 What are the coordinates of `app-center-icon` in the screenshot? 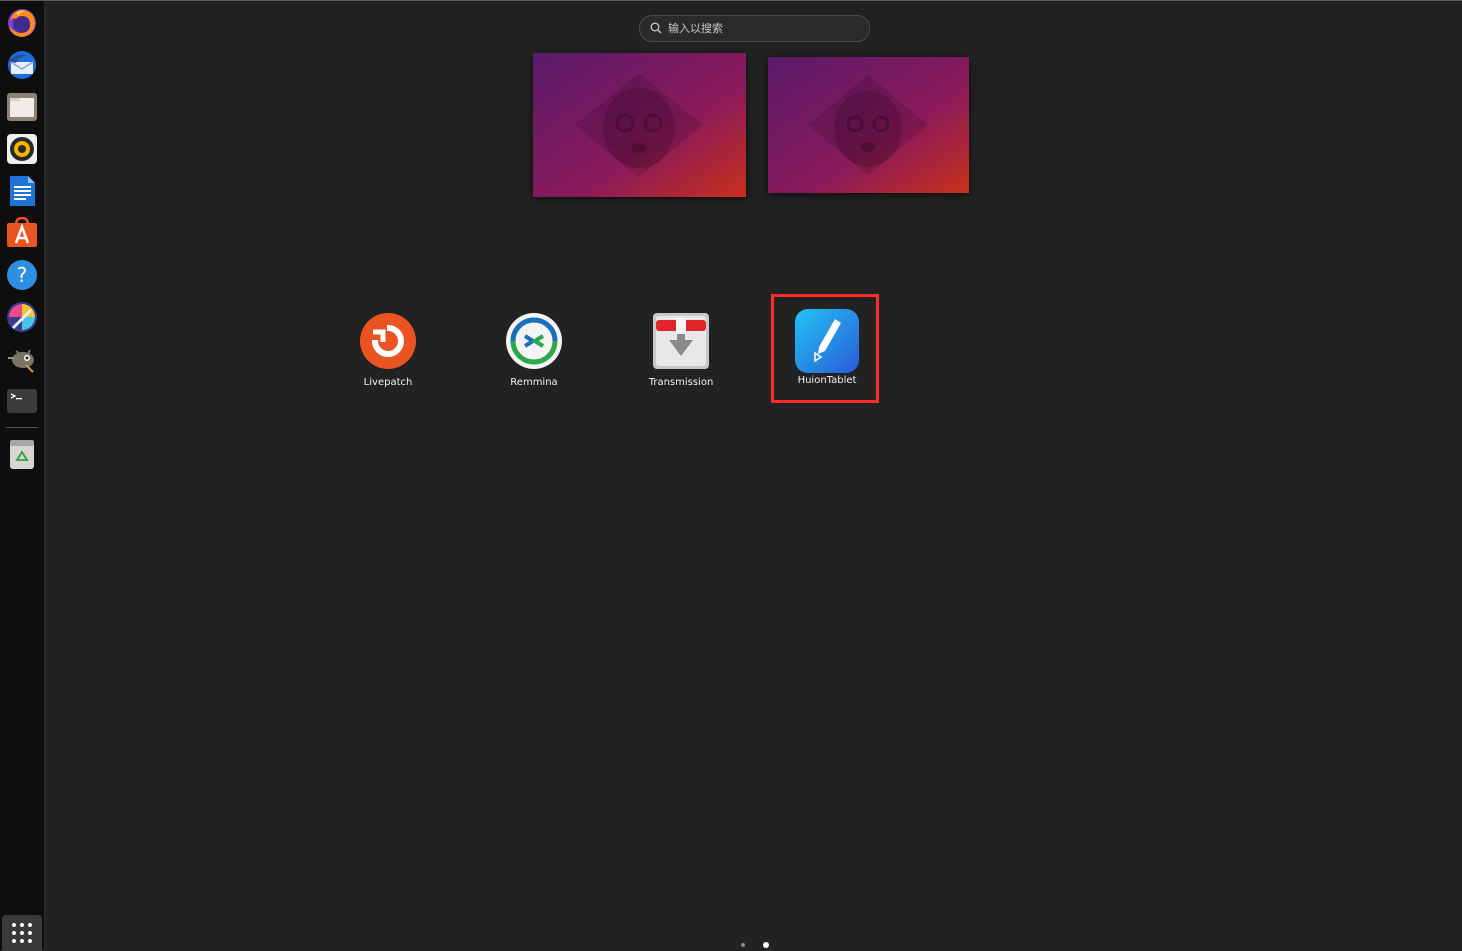 It's located at (22, 232).